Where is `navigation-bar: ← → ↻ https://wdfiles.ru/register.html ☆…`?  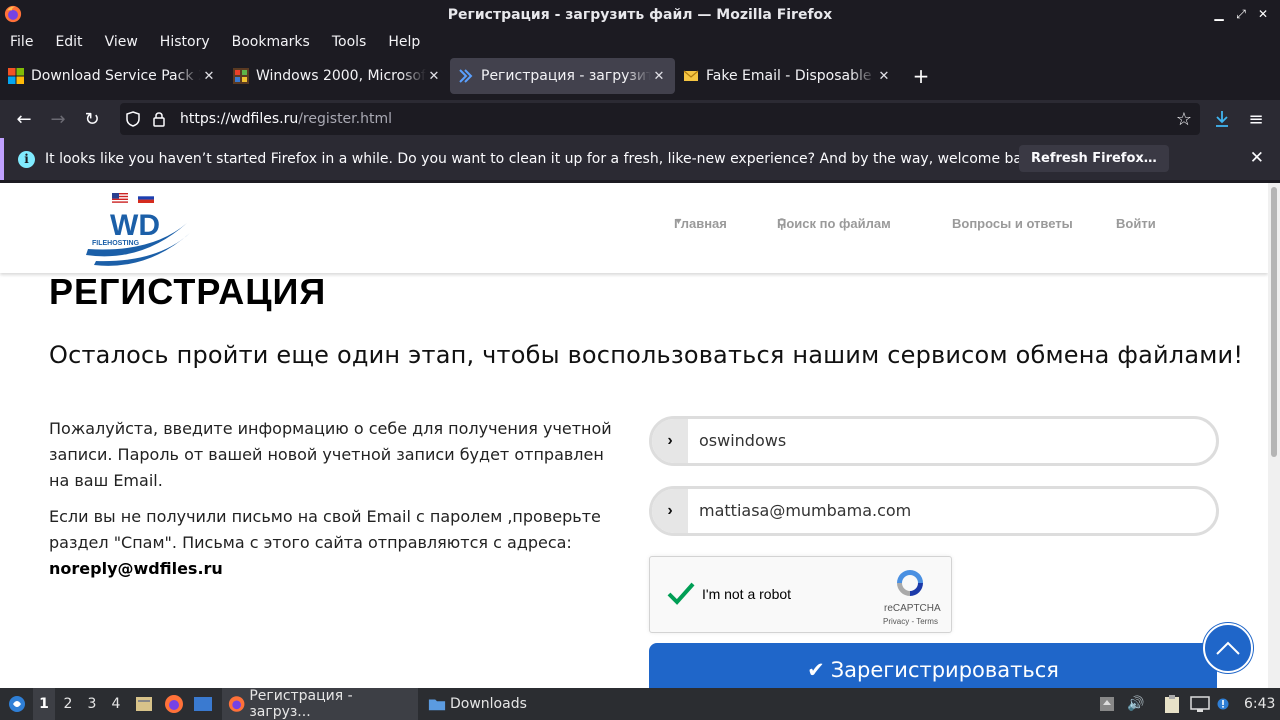 navigation-bar: ← → ↻ https://wdfiles.ru/register.html ☆… is located at coordinates (640, 119).